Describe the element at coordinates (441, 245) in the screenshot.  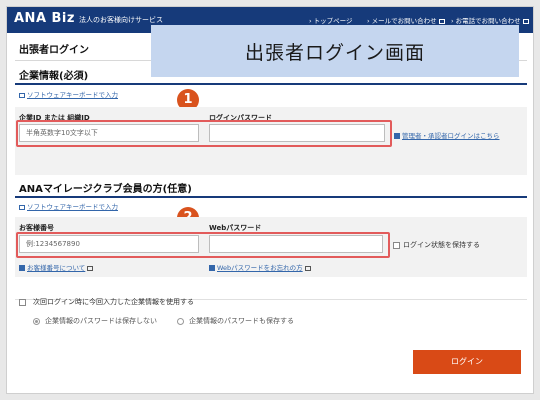
I see `keep-login-label: ログイン状態を保持する` at that location.